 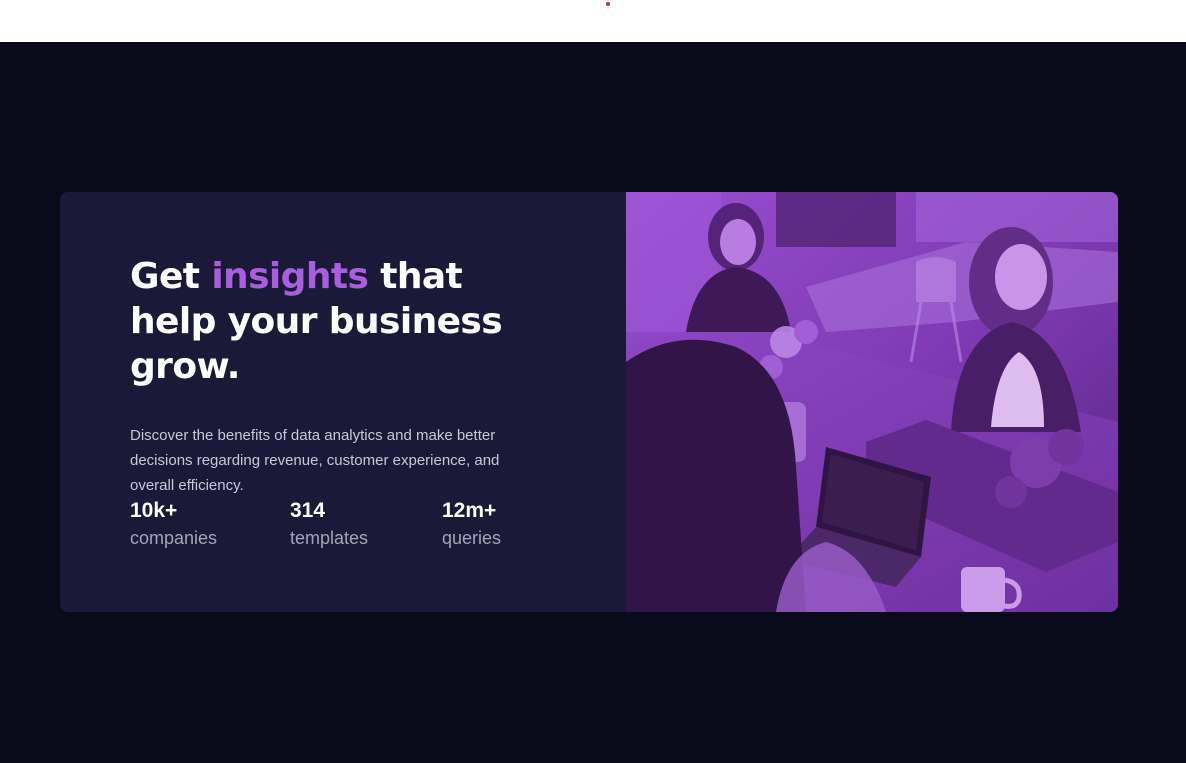 What do you see at coordinates (469, 510) in the screenshot?
I see `stat-value: 12m+` at bounding box center [469, 510].